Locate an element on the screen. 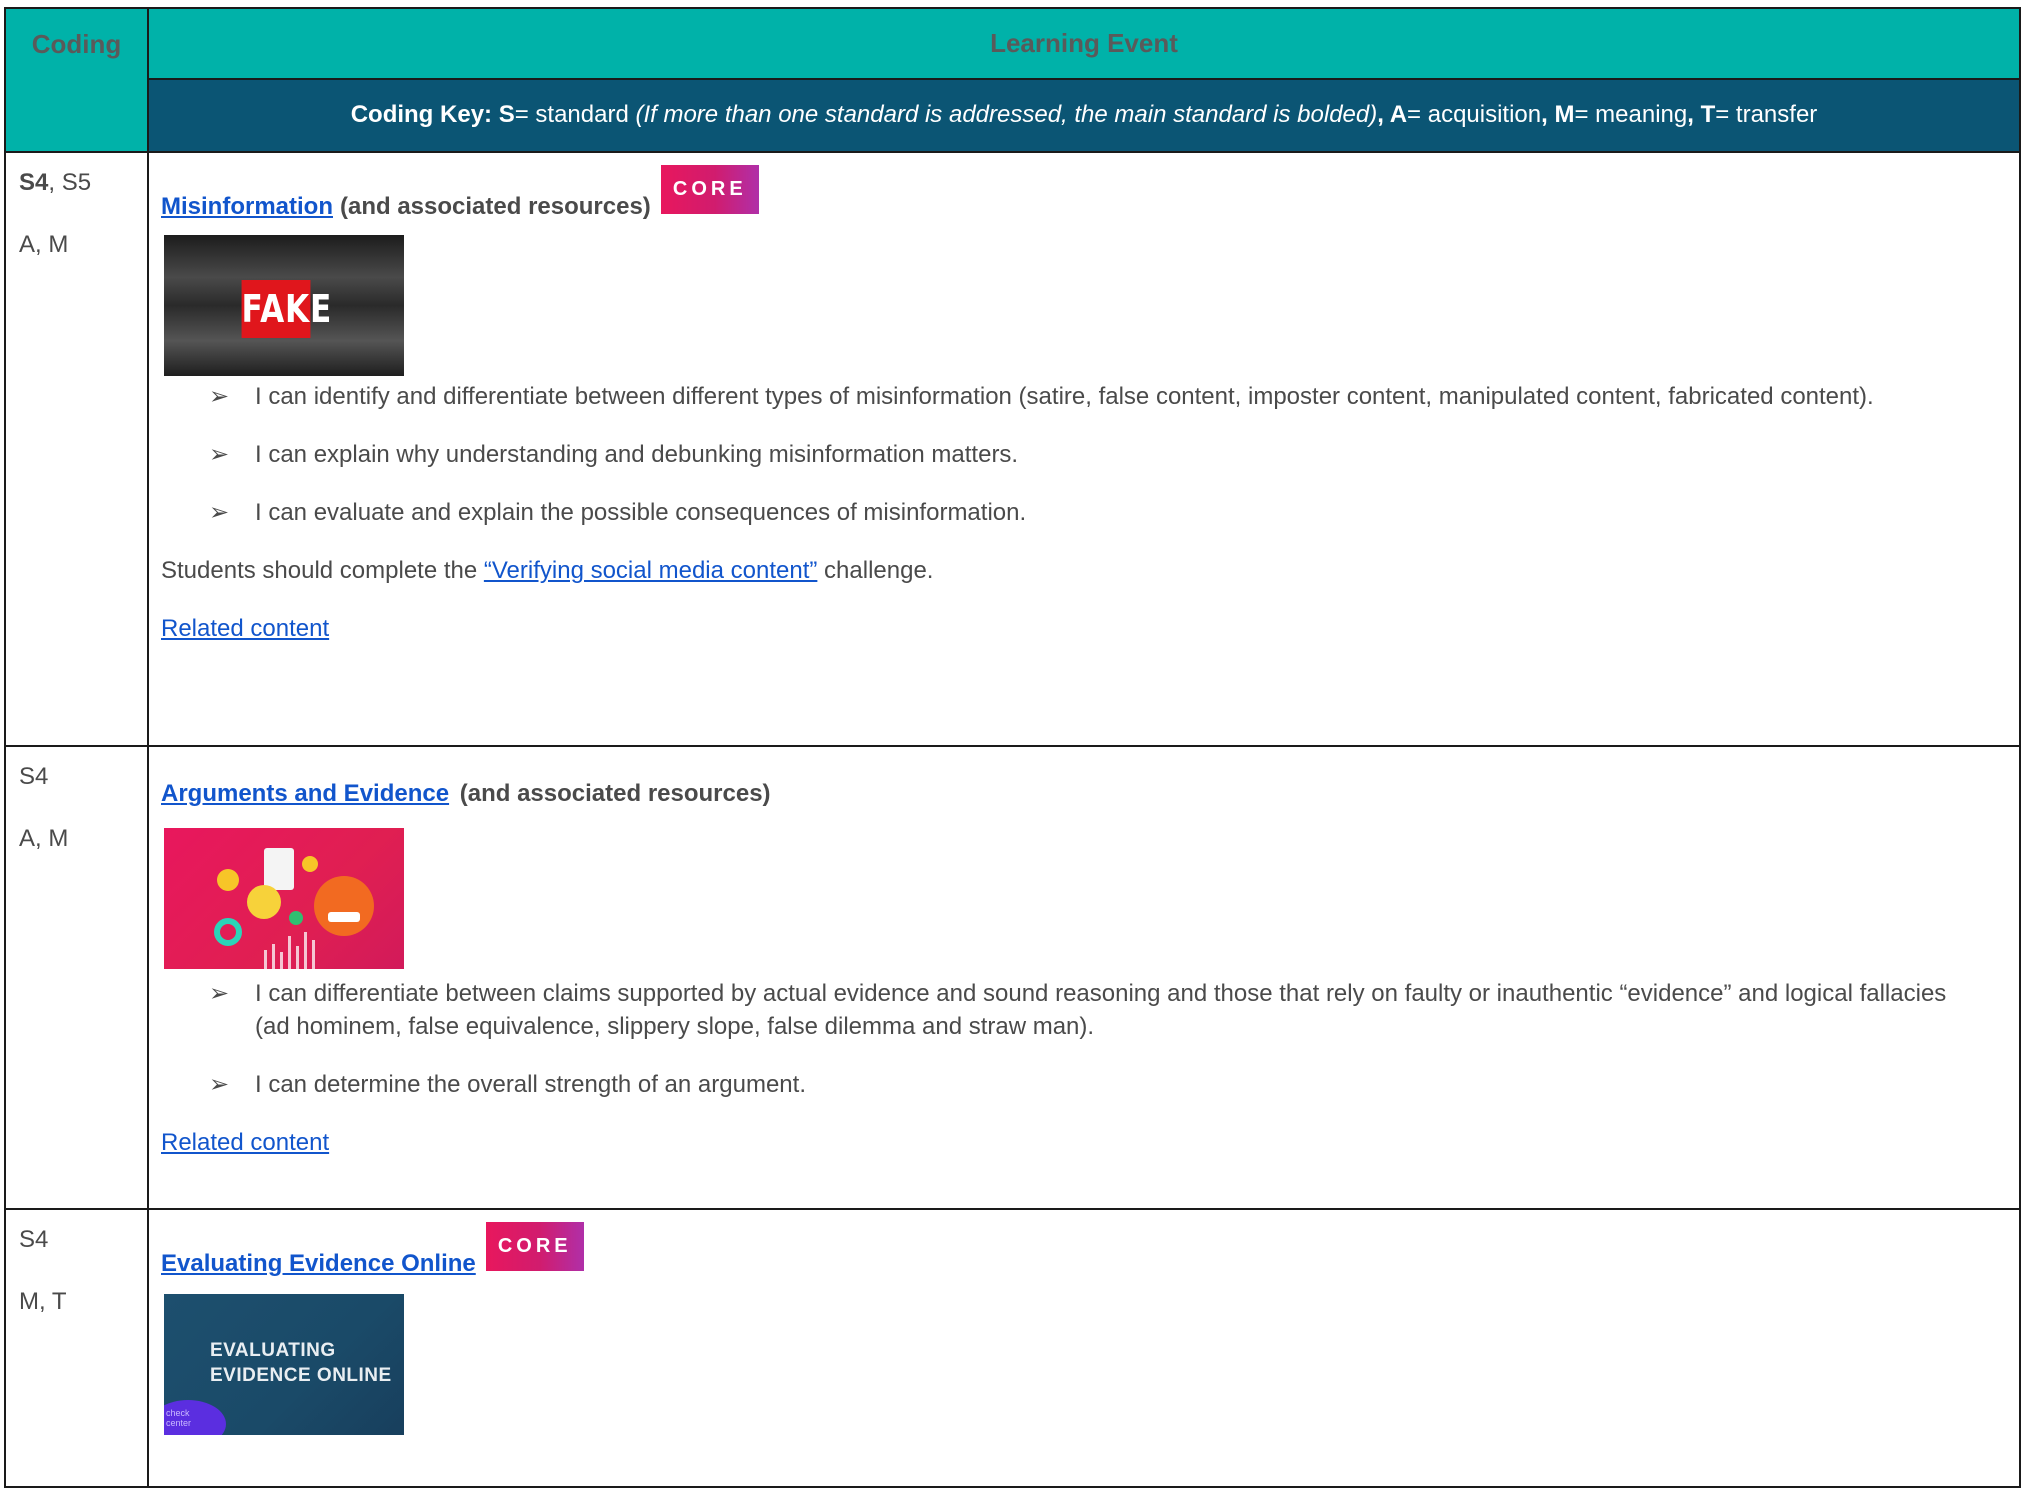 Image resolution: width=2021 pixels, height=1488 pixels. key-a: A is located at coordinates (1398, 115).